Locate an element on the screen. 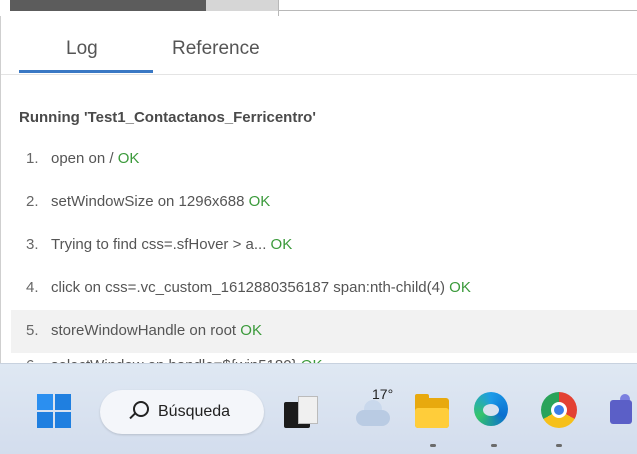 This screenshot has width=637, height=454. weather-temp: 17° is located at coordinates (383, 394).